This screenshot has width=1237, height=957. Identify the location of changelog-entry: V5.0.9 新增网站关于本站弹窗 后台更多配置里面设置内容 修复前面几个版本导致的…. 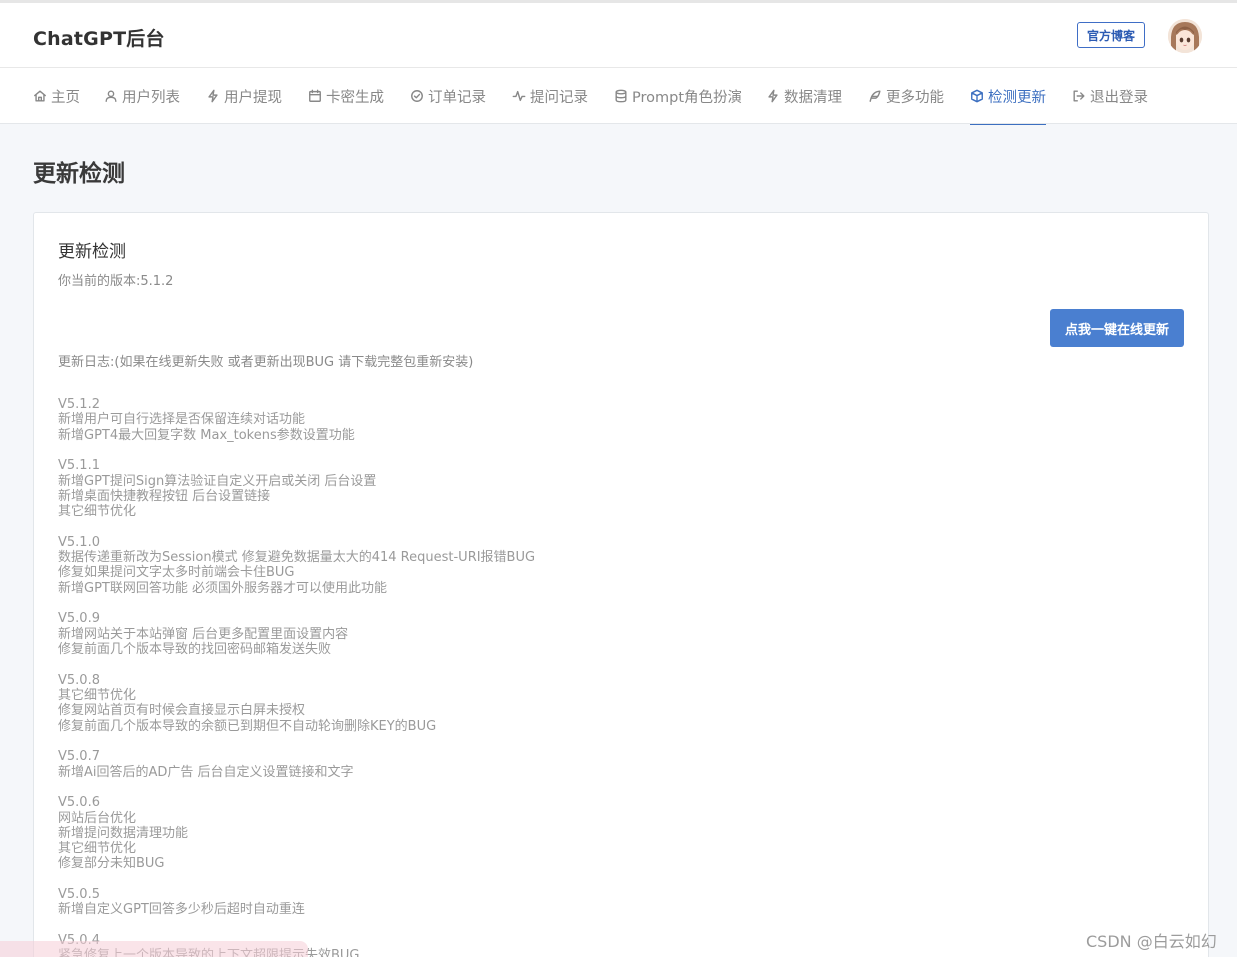
(508, 634).